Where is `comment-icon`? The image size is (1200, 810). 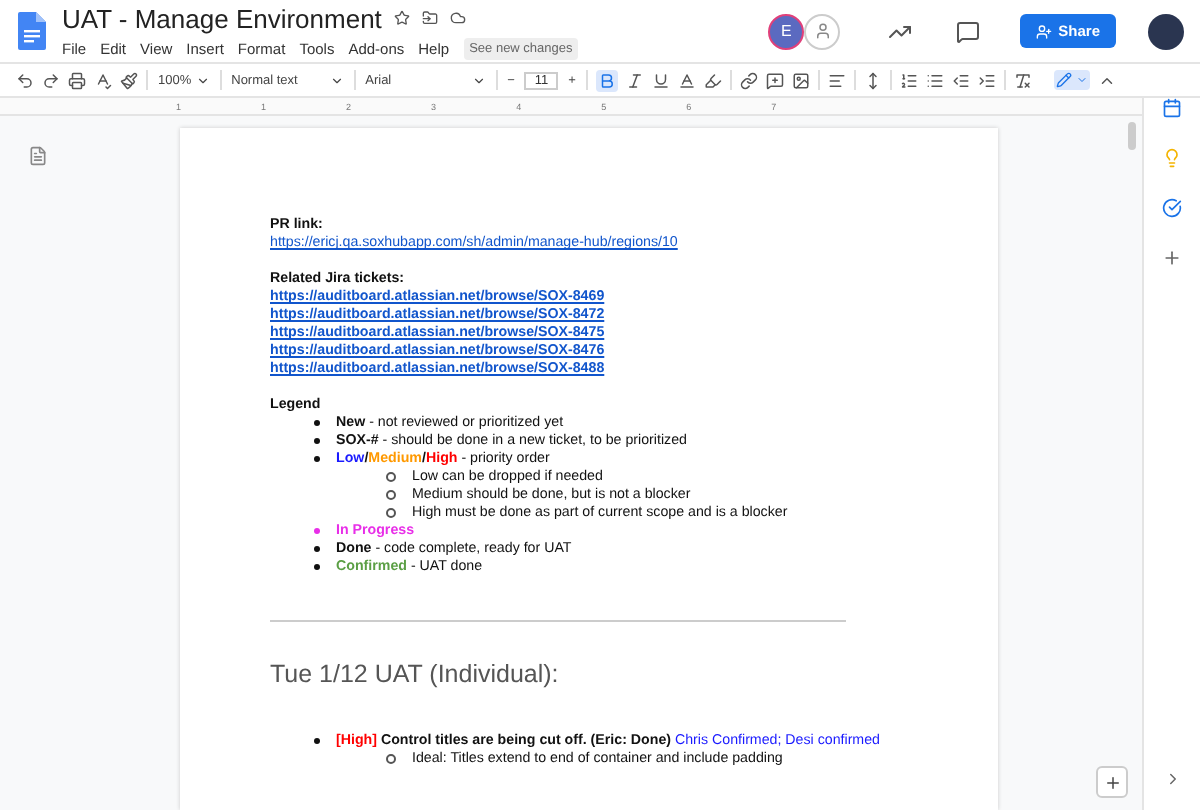 comment-icon is located at coordinates (774, 80).